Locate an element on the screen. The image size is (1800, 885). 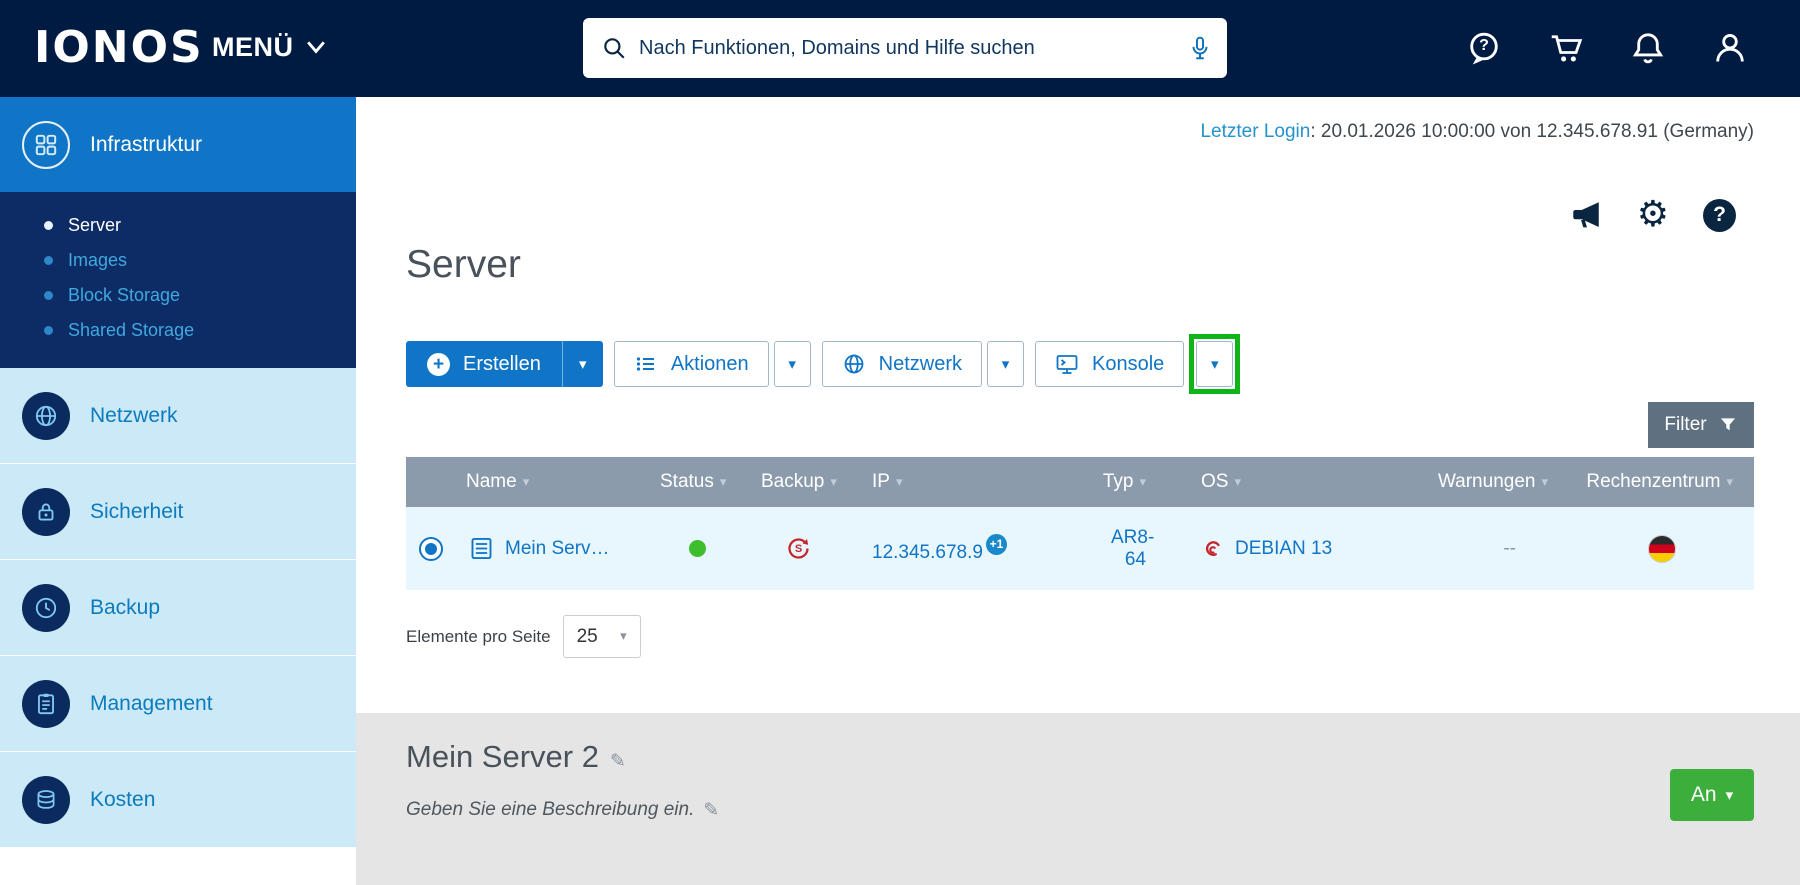
lock-icon is located at coordinates (46, 511).